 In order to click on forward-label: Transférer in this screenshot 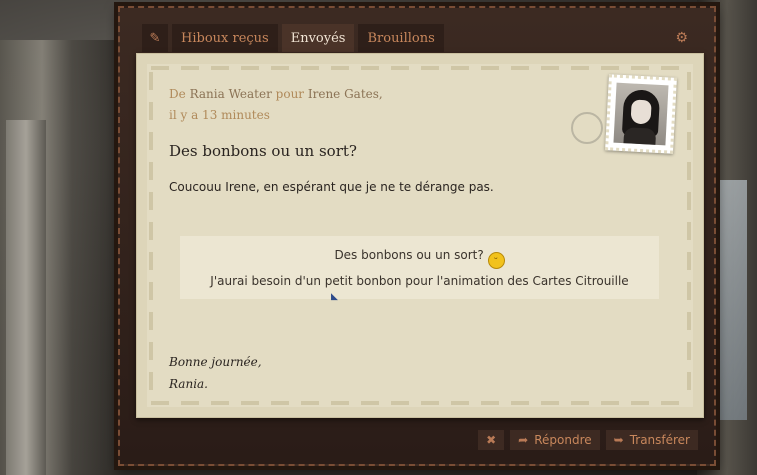, I will do `click(659, 440)`.